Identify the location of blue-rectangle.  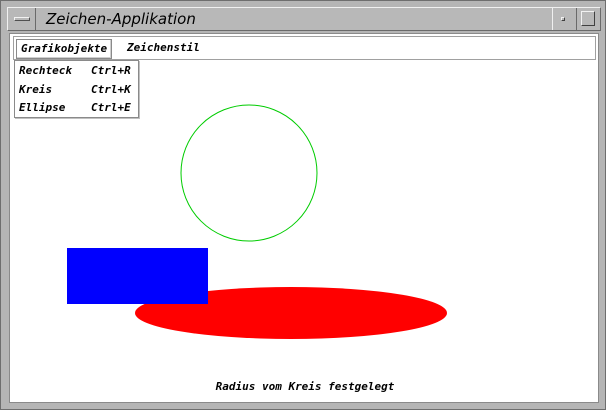
(137, 276).